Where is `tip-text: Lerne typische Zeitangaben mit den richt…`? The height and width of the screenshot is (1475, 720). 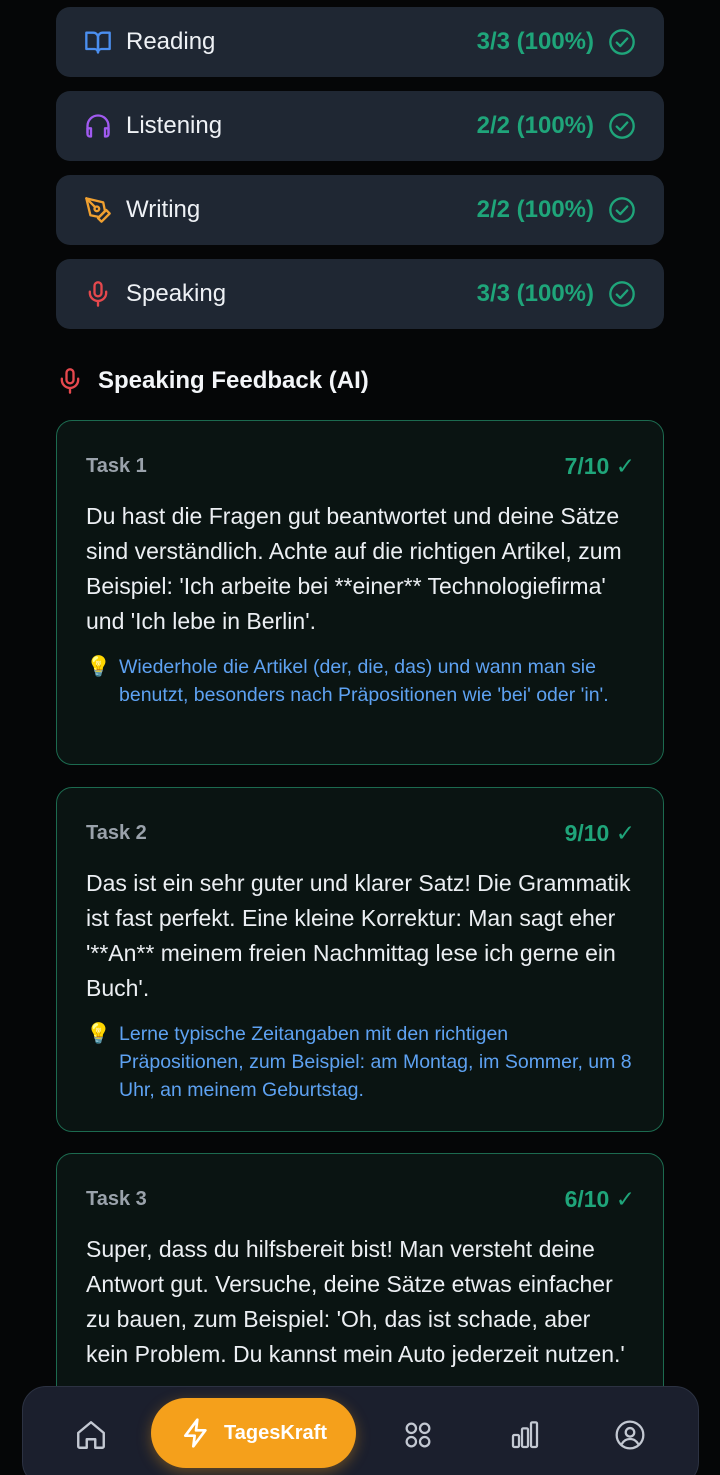 tip-text: Lerne typische Zeitangaben mit den richt… is located at coordinates (375, 1062).